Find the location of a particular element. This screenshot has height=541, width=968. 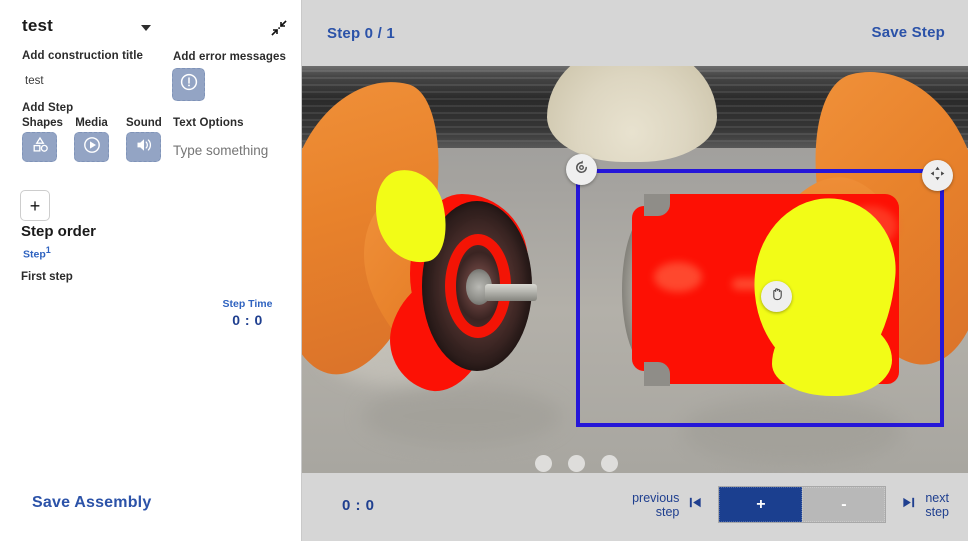

shapes-icon is located at coordinates (40, 147).